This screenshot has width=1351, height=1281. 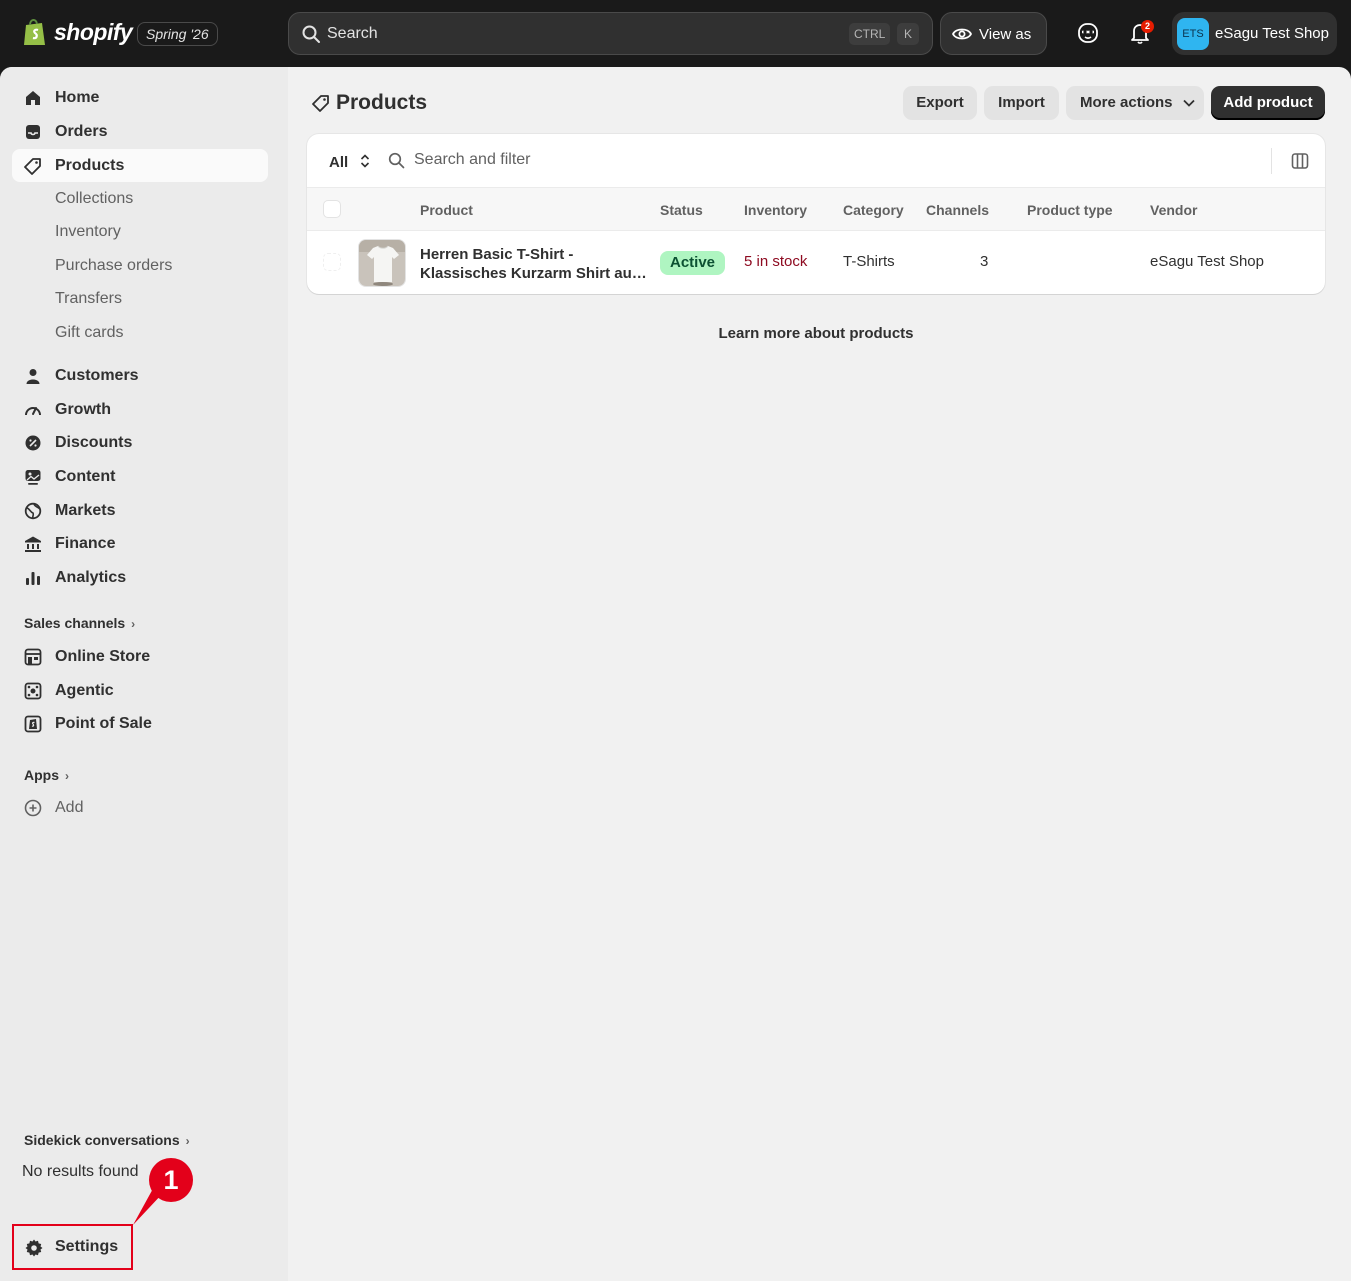 What do you see at coordinates (89, 333) in the screenshot?
I see `sidebar-subitem-gift-cards: Gift cards` at bounding box center [89, 333].